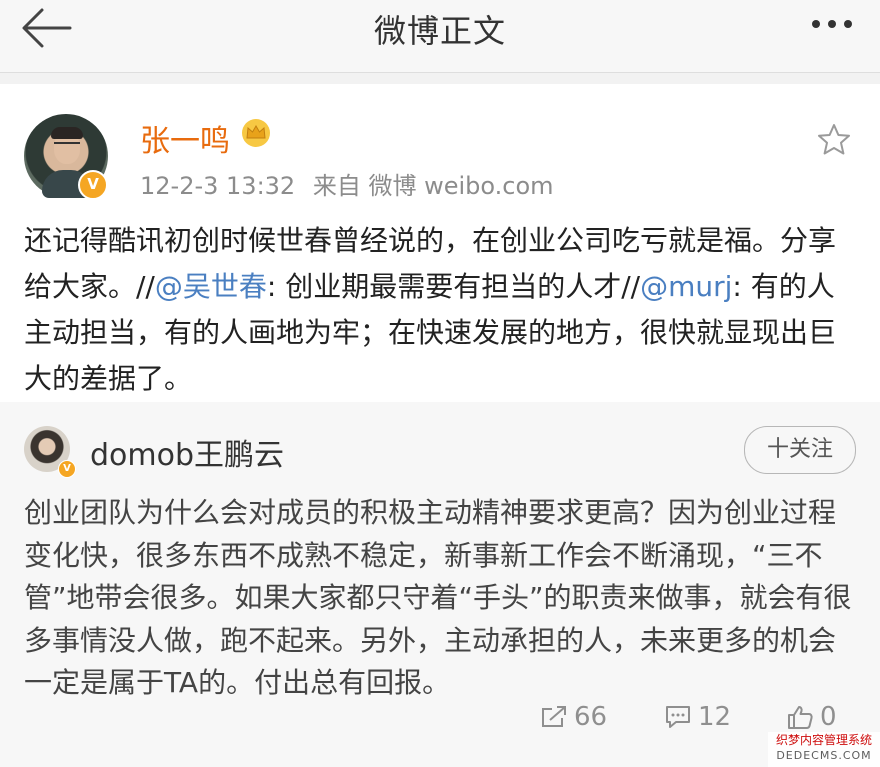 The width and height of the screenshot is (880, 767). What do you see at coordinates (800, 717) in the screenshot?
I see `thumbs-up-icon` at bounding box center [800, 717].